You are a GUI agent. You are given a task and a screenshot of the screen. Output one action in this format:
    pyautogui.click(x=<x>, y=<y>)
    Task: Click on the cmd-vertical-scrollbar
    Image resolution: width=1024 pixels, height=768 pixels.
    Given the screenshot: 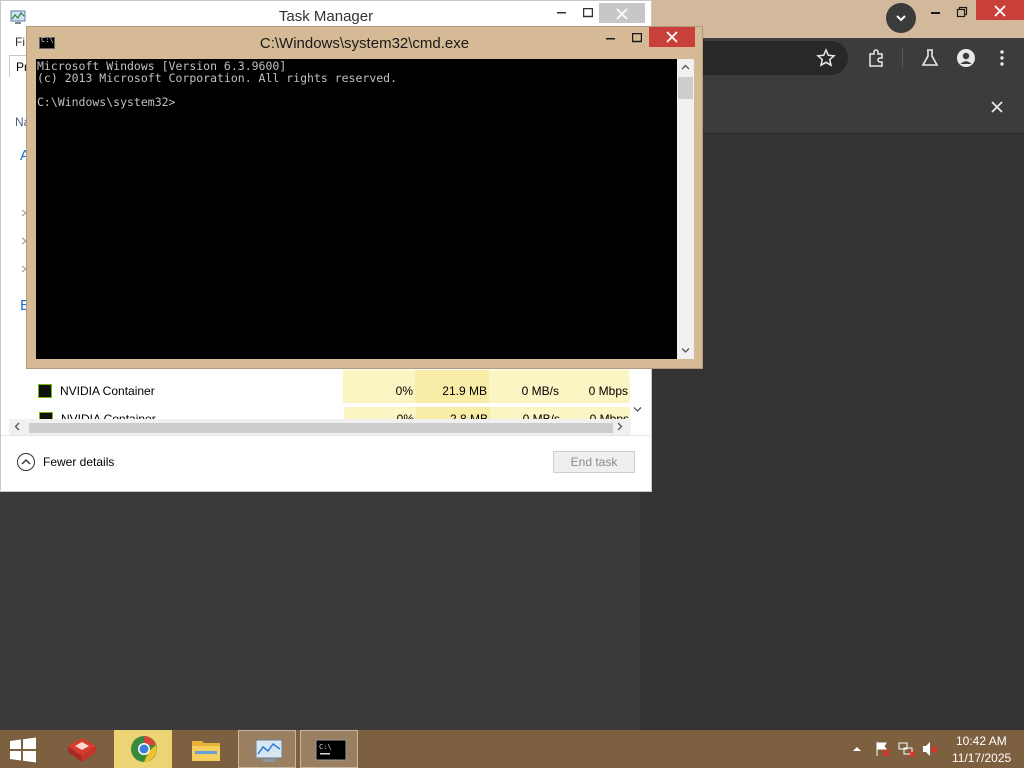 What is the action you would take?
    pyautogui.click(x=685, y=209)
    